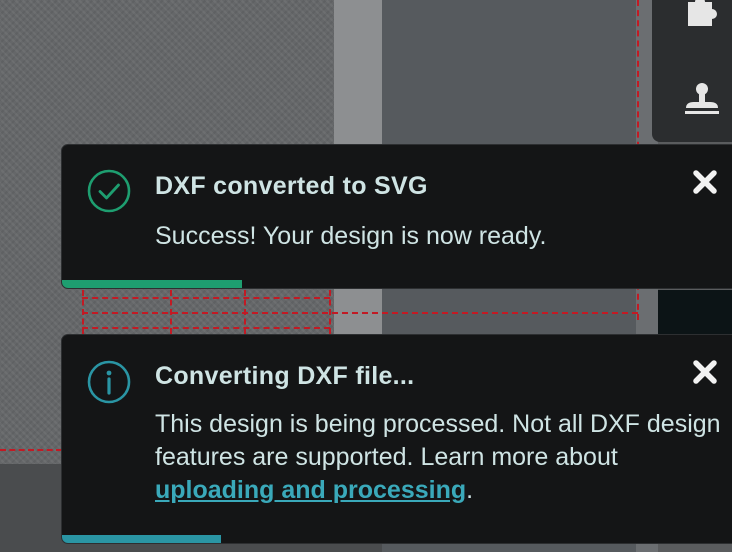 This screenshot has width=732, height=552. Describe the element at coordinates (702, 14) in the screenshot. I see `puzzle-icon` at that location.